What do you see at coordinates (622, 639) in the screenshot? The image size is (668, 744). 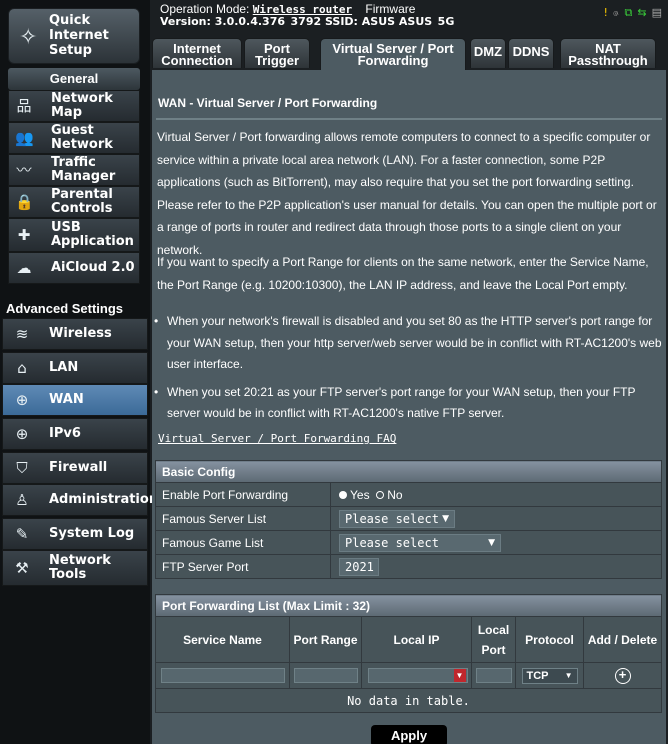 I see `col-add-delete: Add / Delete` at bounding box center [622, 639].